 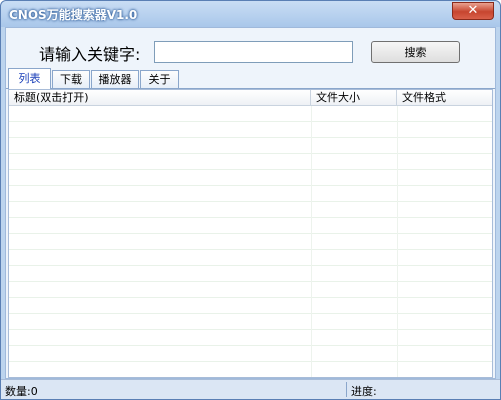 What do you see at coordinates (253, 52) in the screenshot?
I see `search-input` at bounding box center [253, 52].